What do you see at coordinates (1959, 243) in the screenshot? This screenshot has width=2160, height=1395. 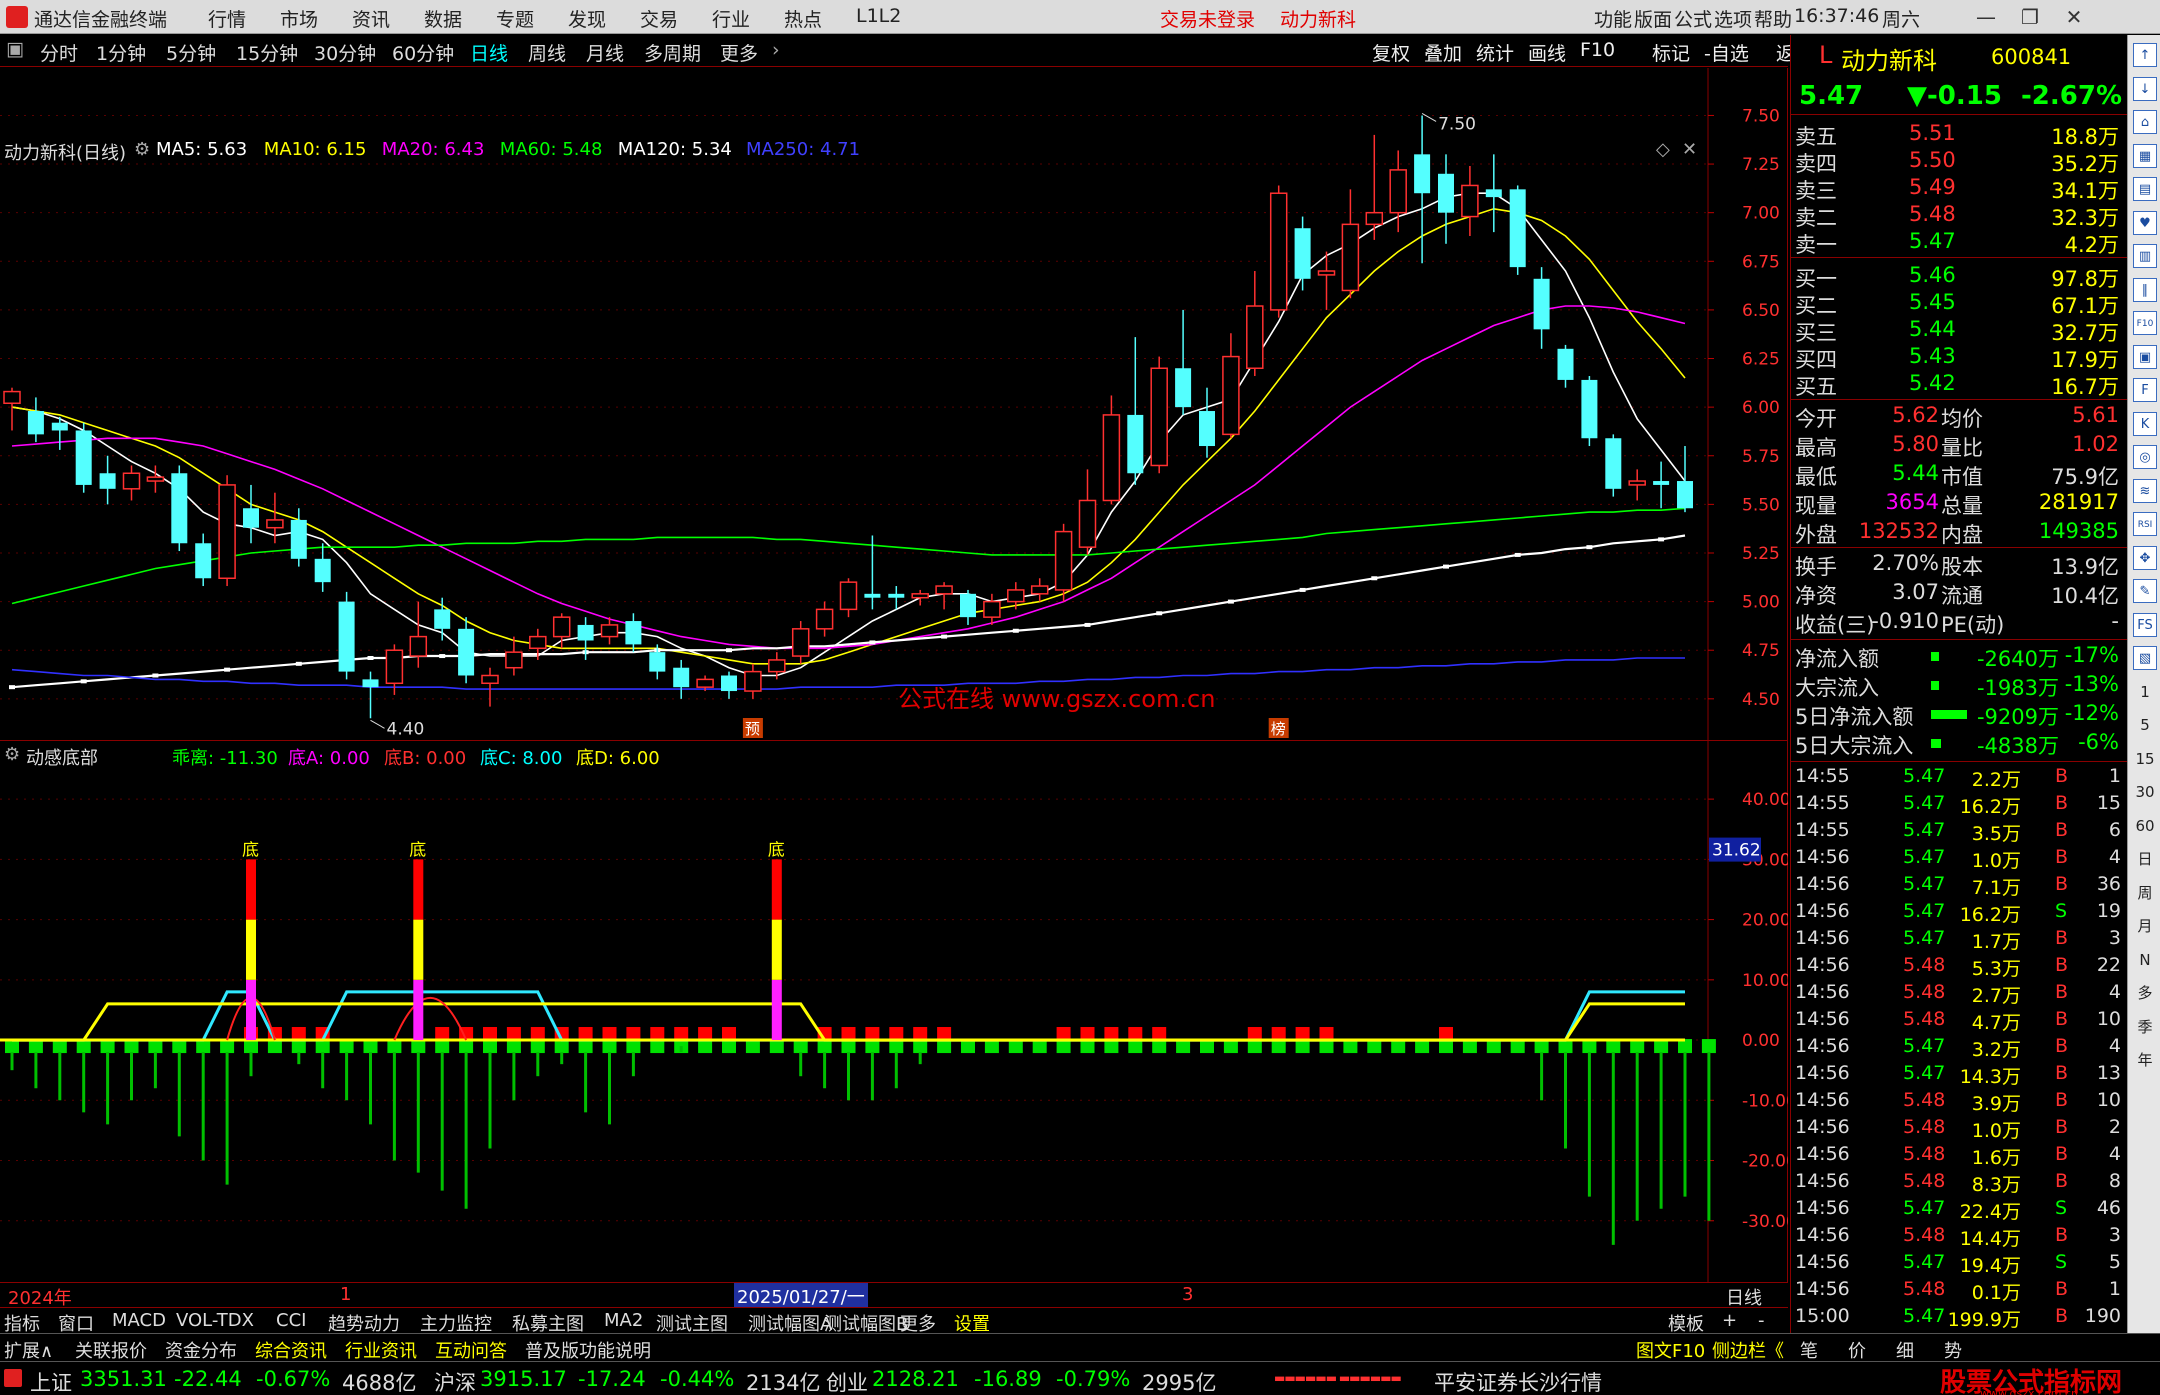 I see `orderbook-row: 卖一 5.47 4.2万` at bounding box center [1959, 243].